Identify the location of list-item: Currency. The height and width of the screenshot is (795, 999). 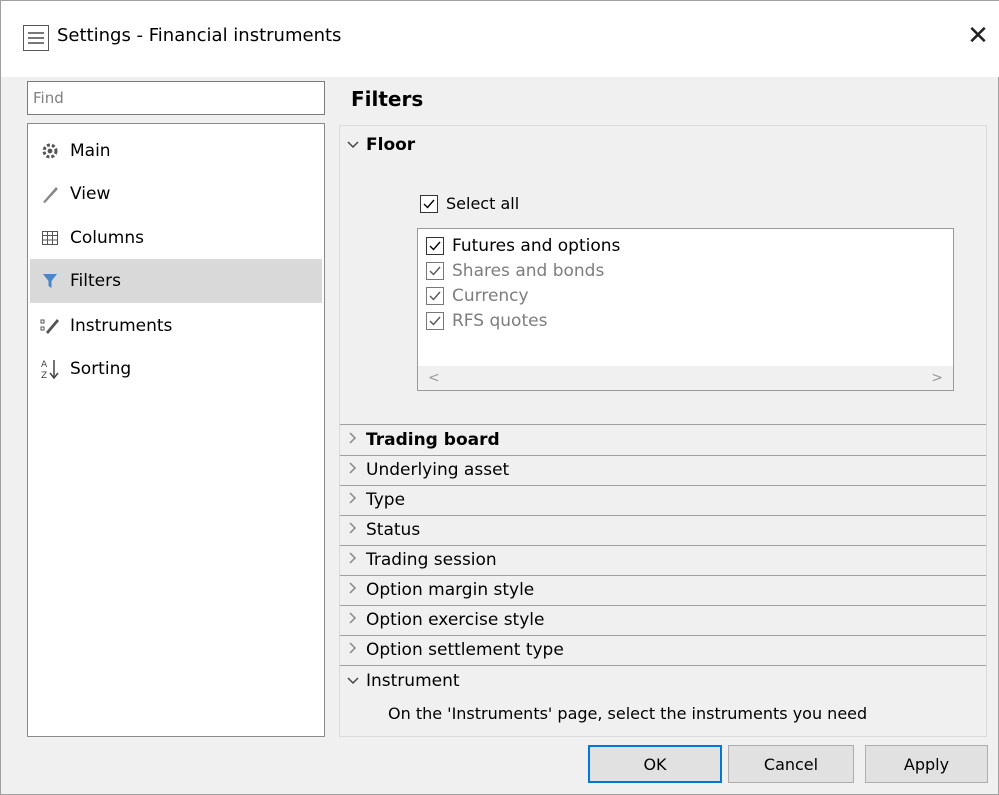
(477, 296).